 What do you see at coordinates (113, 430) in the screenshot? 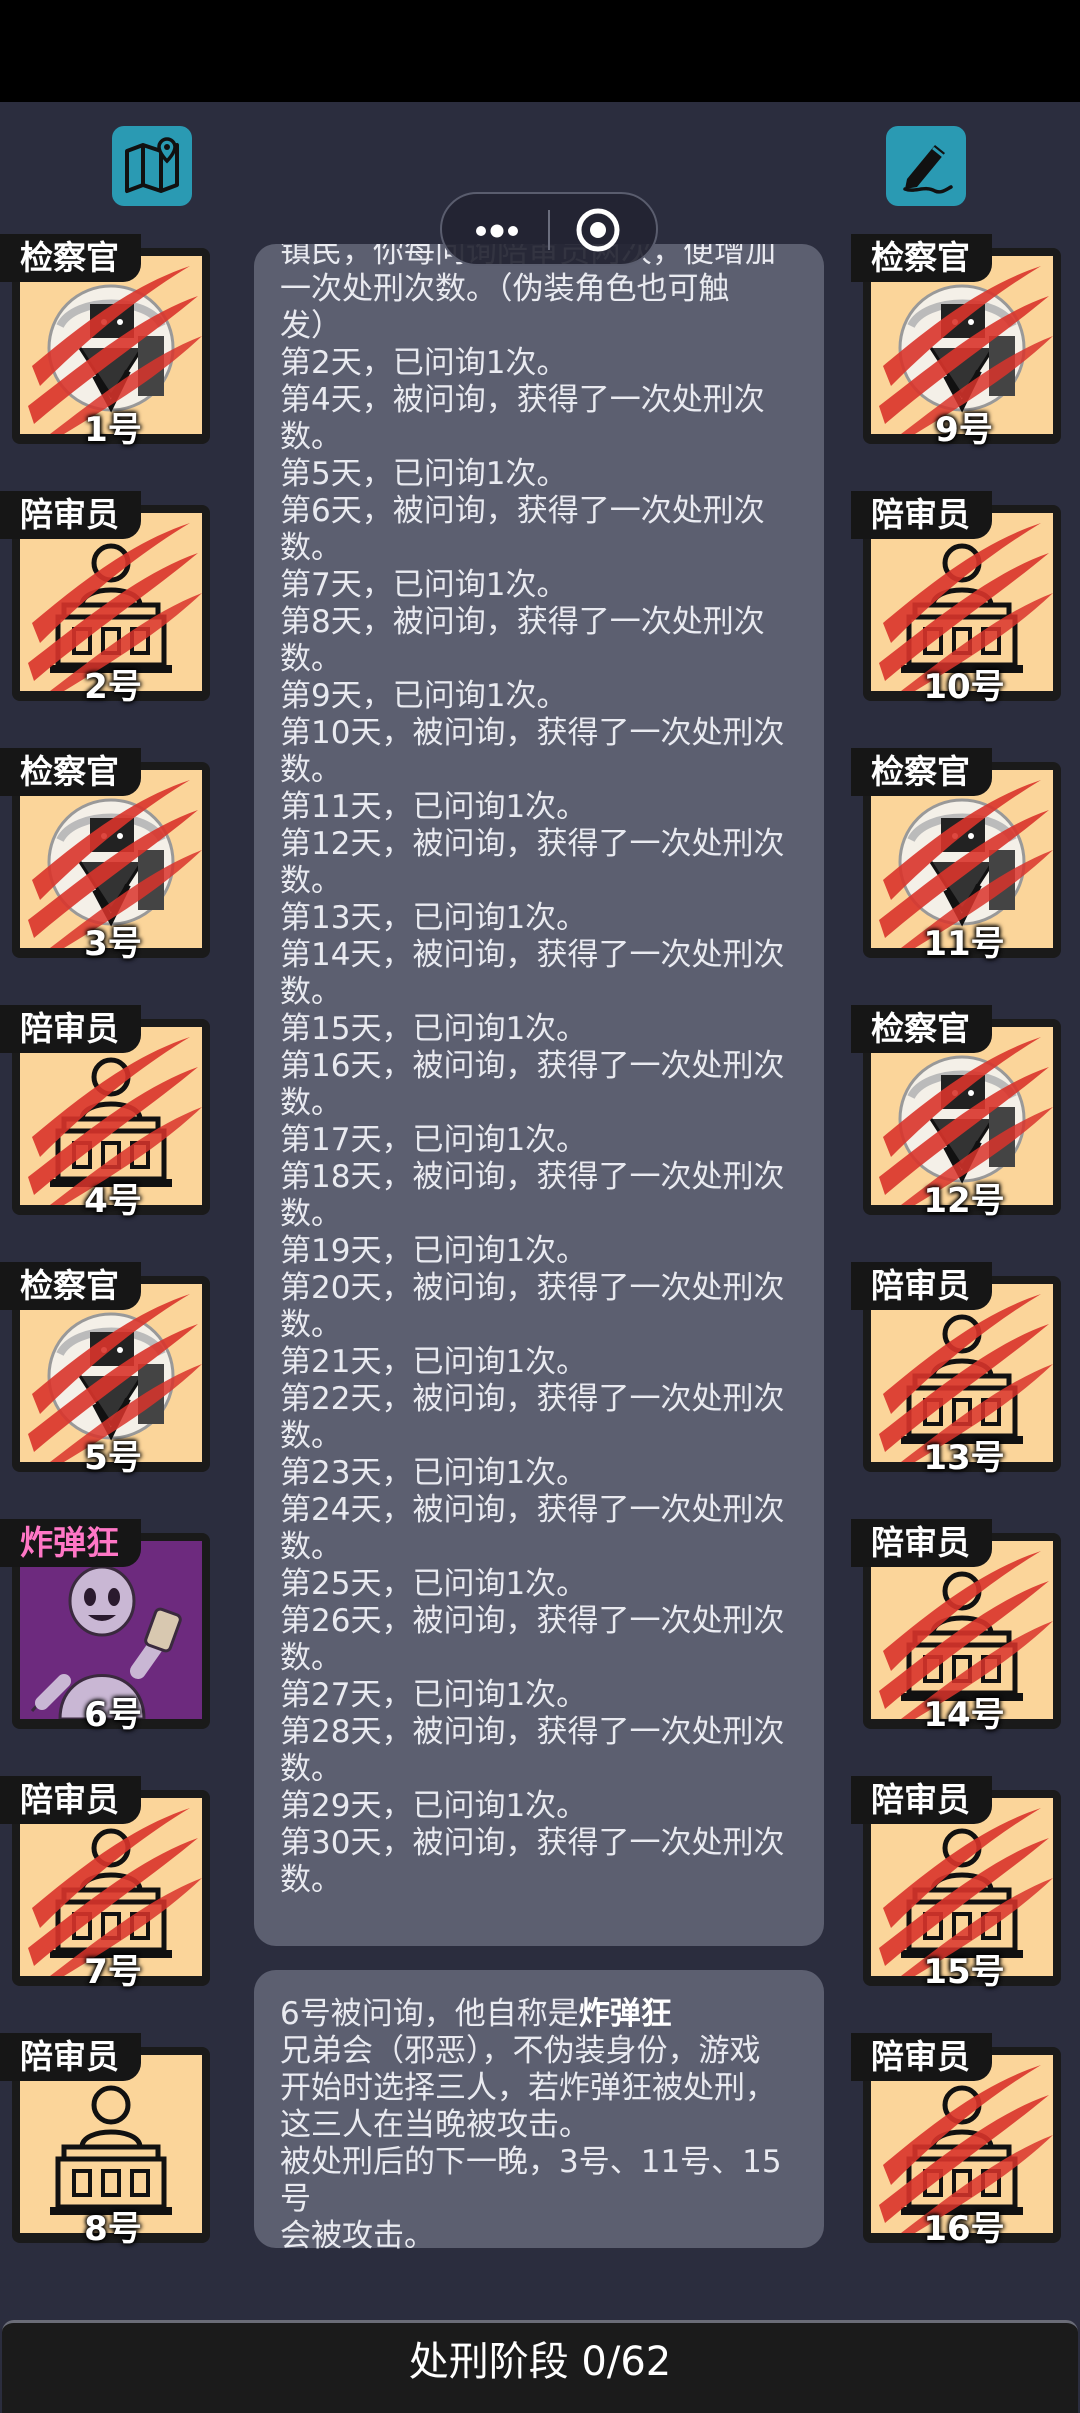
I see `seat-number: 1号` at bounding box center [113, 430].